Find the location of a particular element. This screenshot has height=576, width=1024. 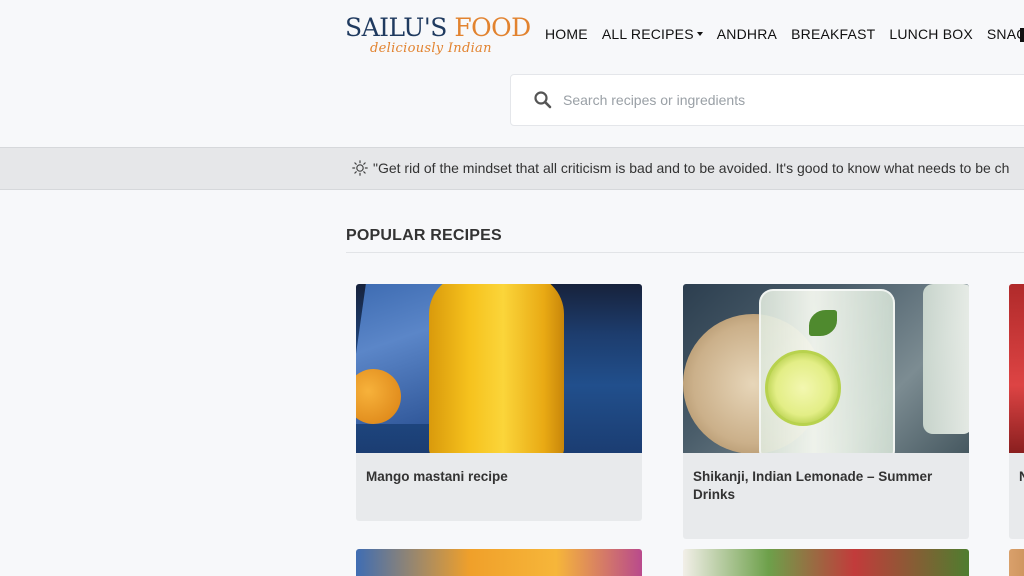

recipe-title: Mango mastani recipe is located at coordinates (498, 477).